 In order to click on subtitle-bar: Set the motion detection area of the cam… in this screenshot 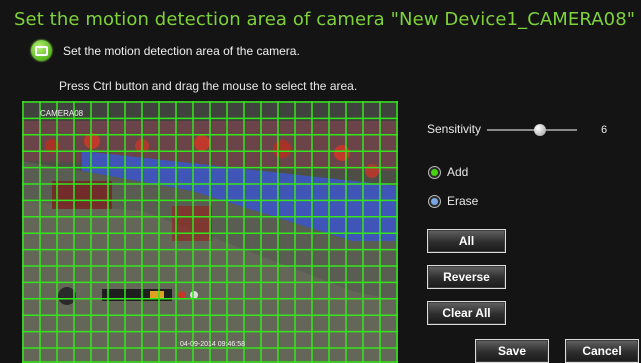, I will do `click(165, 50)`.